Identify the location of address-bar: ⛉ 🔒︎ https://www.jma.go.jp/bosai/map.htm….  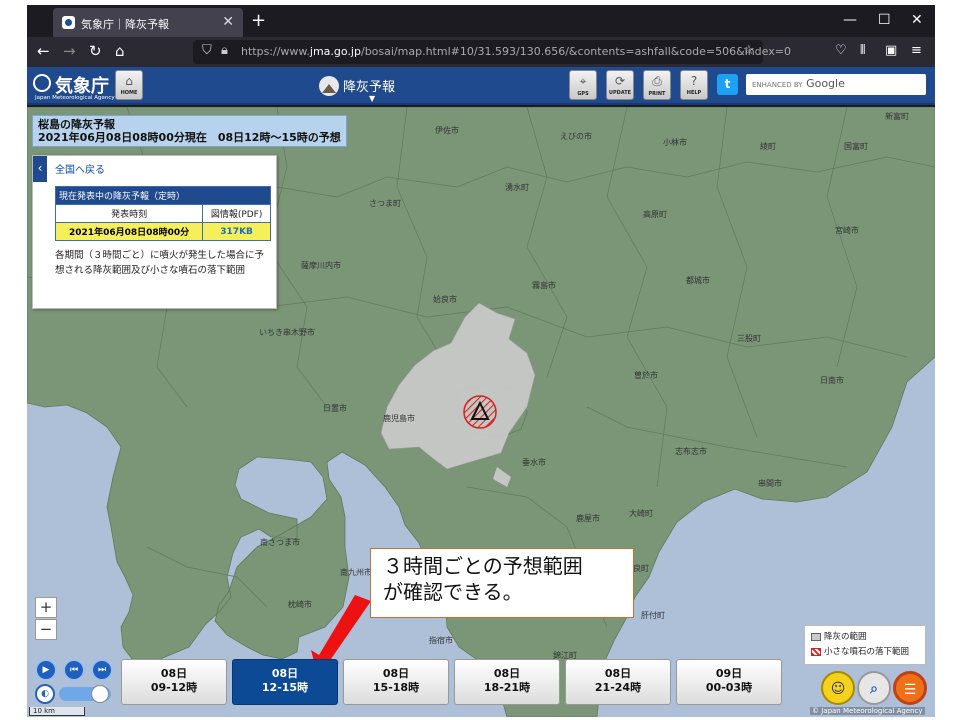
(492, 52).